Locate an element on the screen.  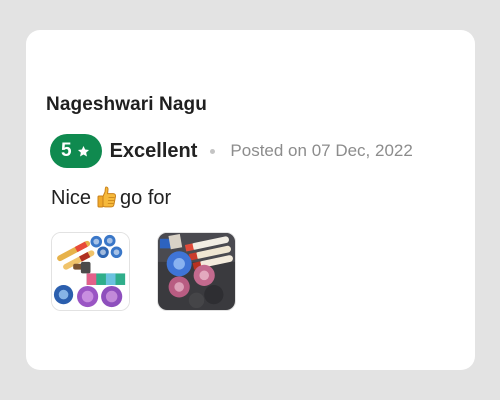
rating-label: Excellent is located at coordinates (153, 150).